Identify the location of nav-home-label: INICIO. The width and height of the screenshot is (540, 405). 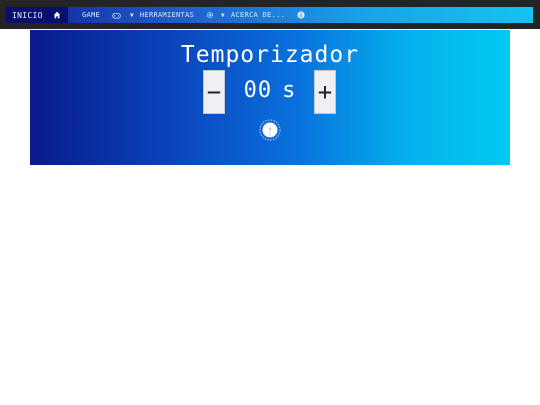
(27, 15).